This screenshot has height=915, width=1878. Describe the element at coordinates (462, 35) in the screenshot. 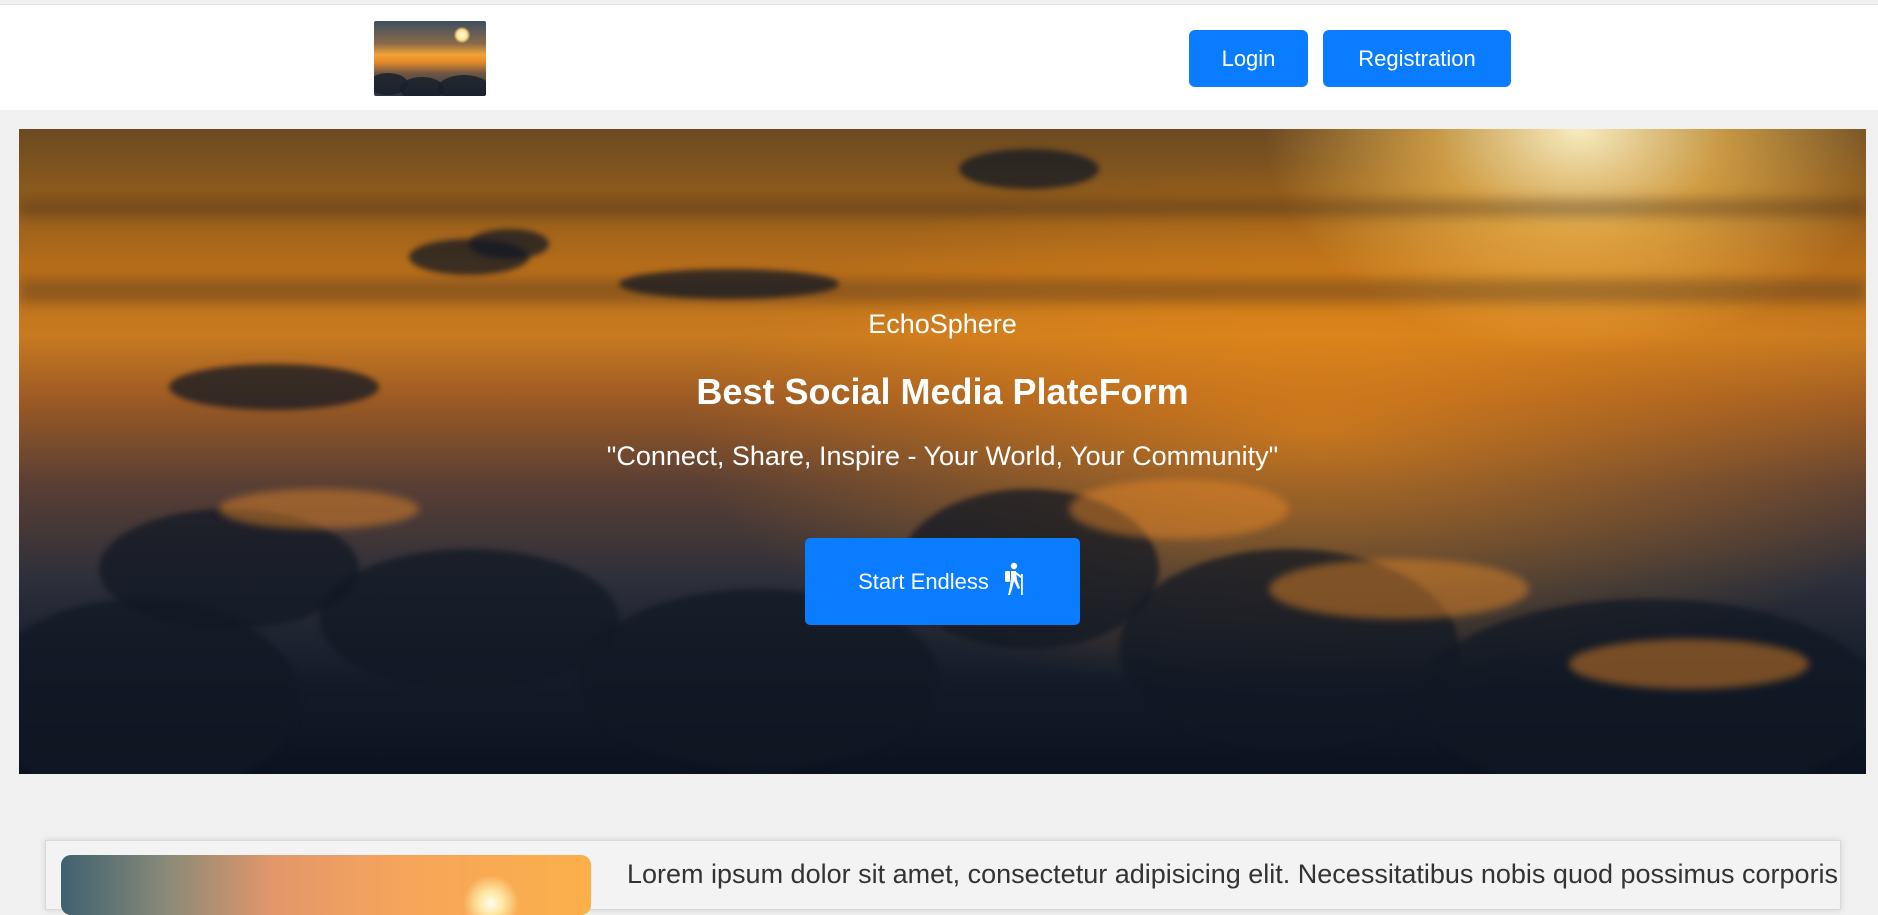

I see `sun-graphic` at that location.